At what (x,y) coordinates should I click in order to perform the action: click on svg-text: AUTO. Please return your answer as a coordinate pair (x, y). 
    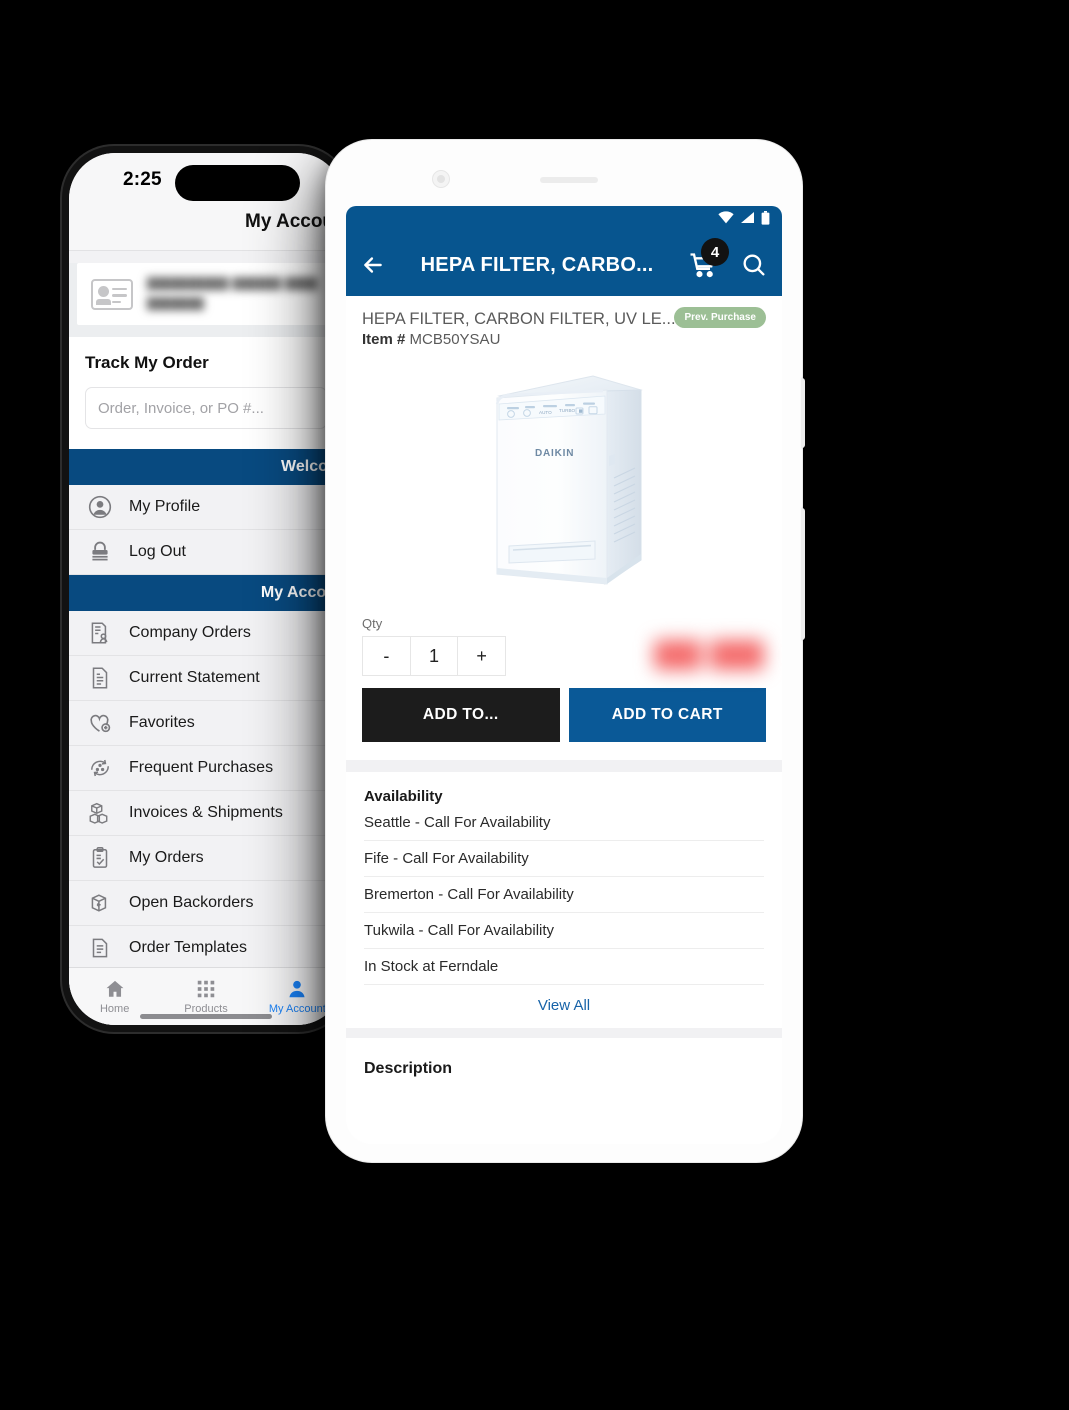
    Looking at the image, I should click on (545, 412).